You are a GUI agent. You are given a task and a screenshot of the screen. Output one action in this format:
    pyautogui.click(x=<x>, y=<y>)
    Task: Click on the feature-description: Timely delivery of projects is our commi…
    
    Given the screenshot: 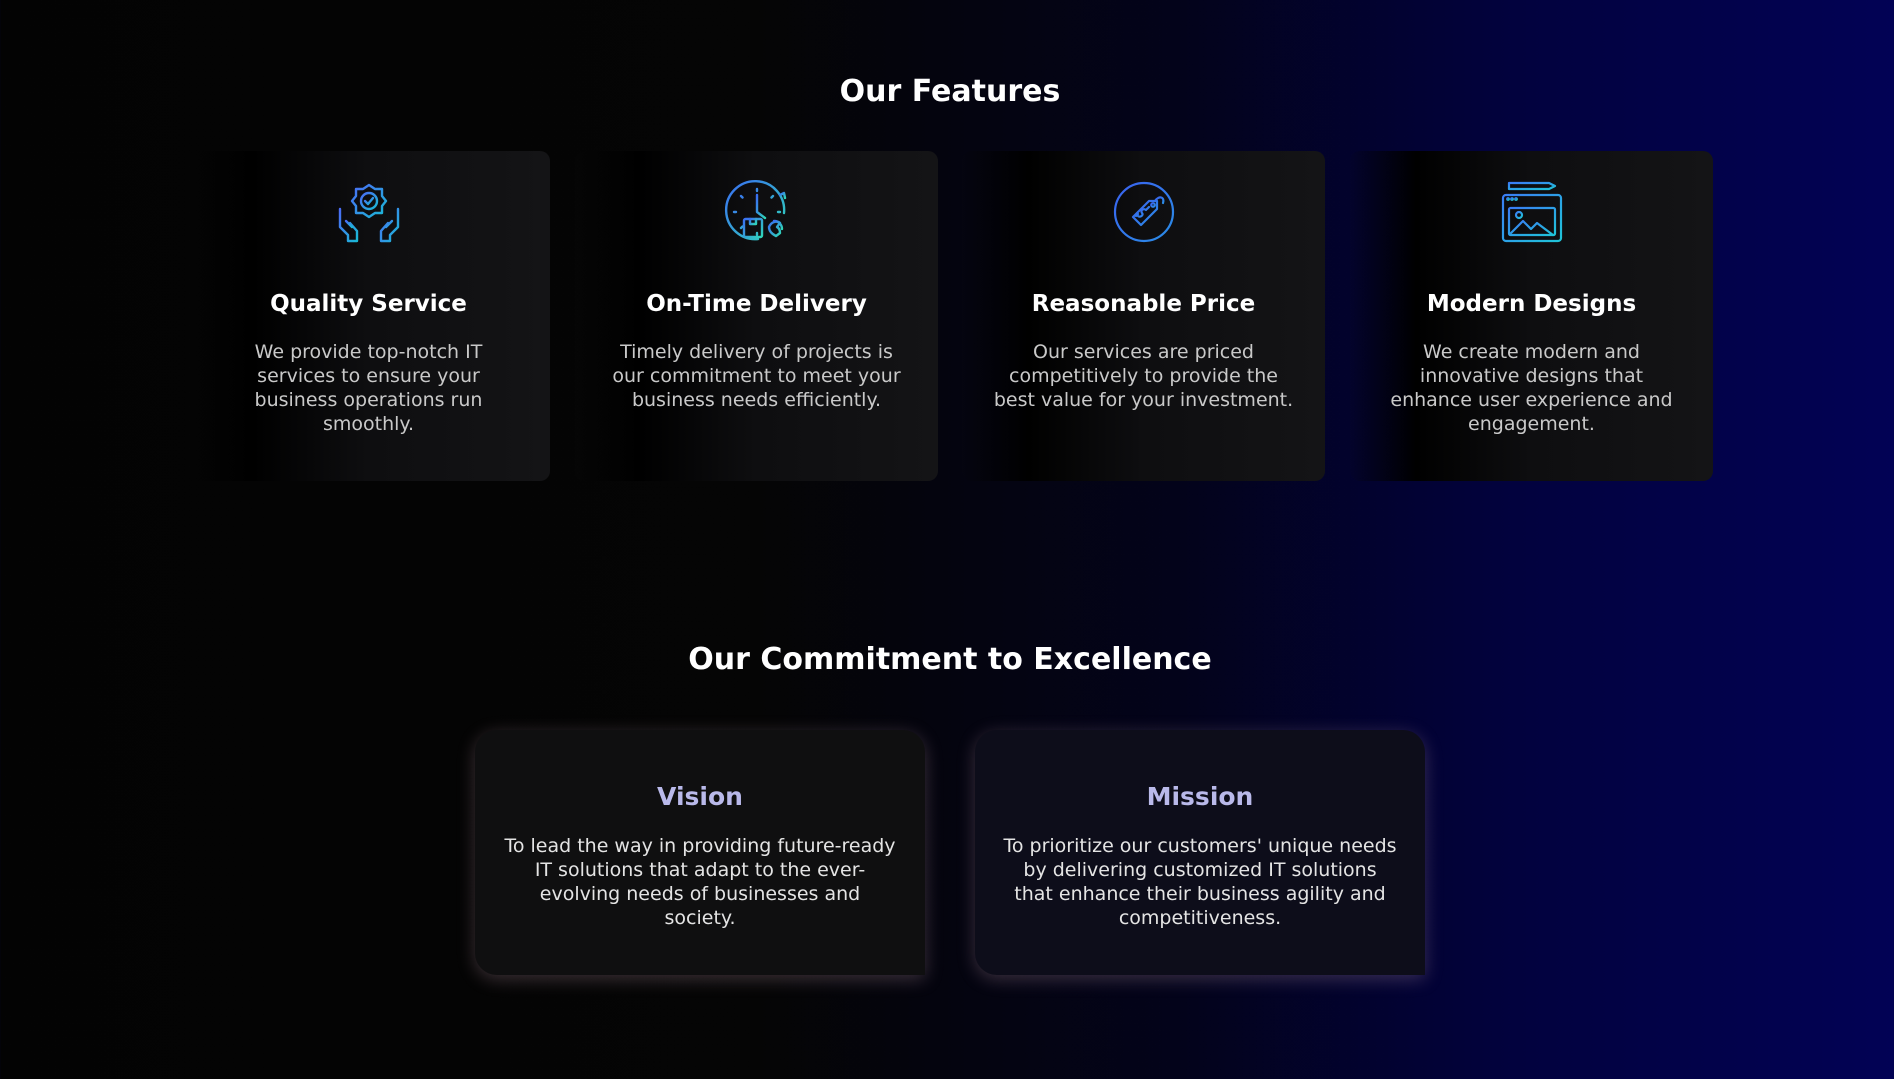 What is the action you would take?
    pyautogui.click(x=756, y=376)
    